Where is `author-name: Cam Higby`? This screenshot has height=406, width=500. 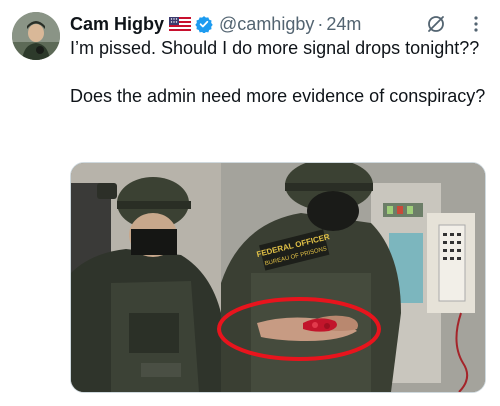 author-name: Cam Higby is located at coordinates (117, 24).